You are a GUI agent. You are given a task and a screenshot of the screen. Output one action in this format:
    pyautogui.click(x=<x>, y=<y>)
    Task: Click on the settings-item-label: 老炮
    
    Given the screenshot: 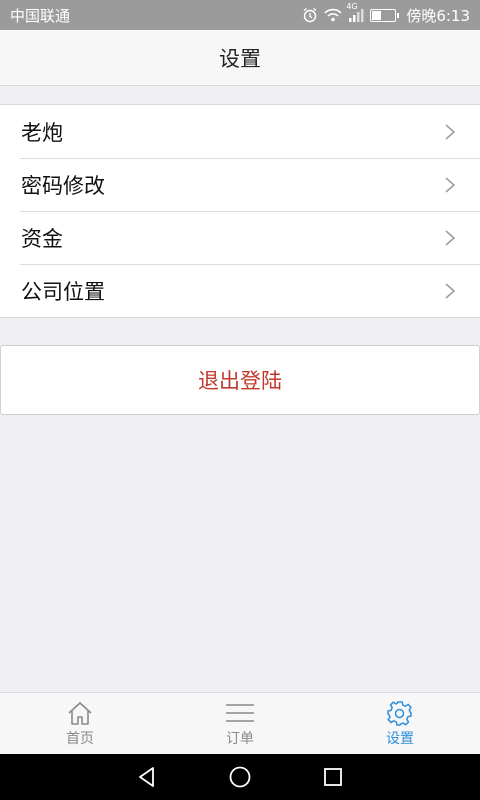 What is the action you would take?
    pyautogui.click(x=42, y=132)
    